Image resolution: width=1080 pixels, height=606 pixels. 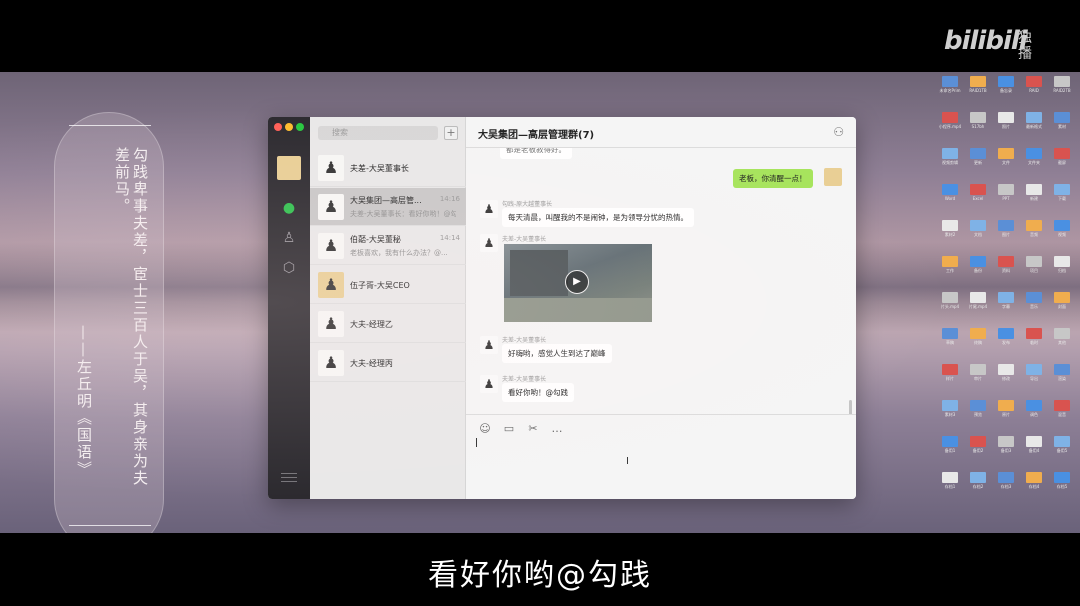 I want to click on desktop-file-icon: 存档5, so click(x=1062, y=480).